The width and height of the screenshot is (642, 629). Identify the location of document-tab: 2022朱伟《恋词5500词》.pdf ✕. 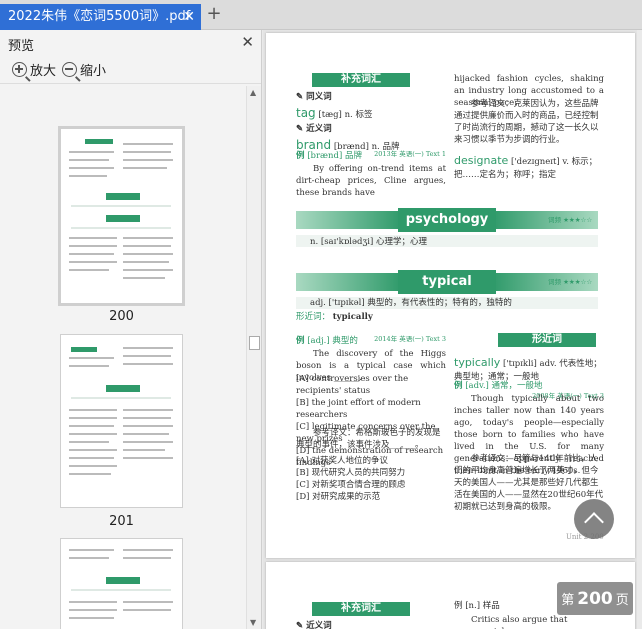
(100, 17).